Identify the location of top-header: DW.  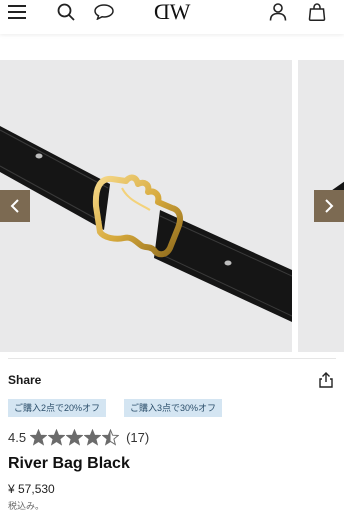
(172, 17).